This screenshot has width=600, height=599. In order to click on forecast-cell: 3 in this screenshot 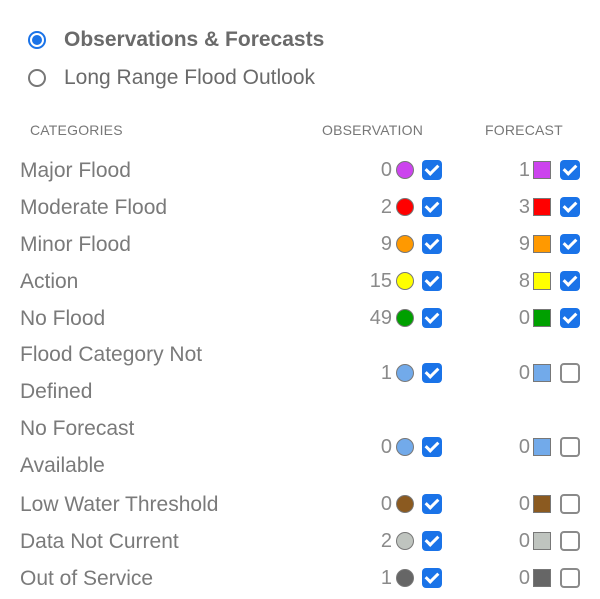, I will do `click(540, 207)`.